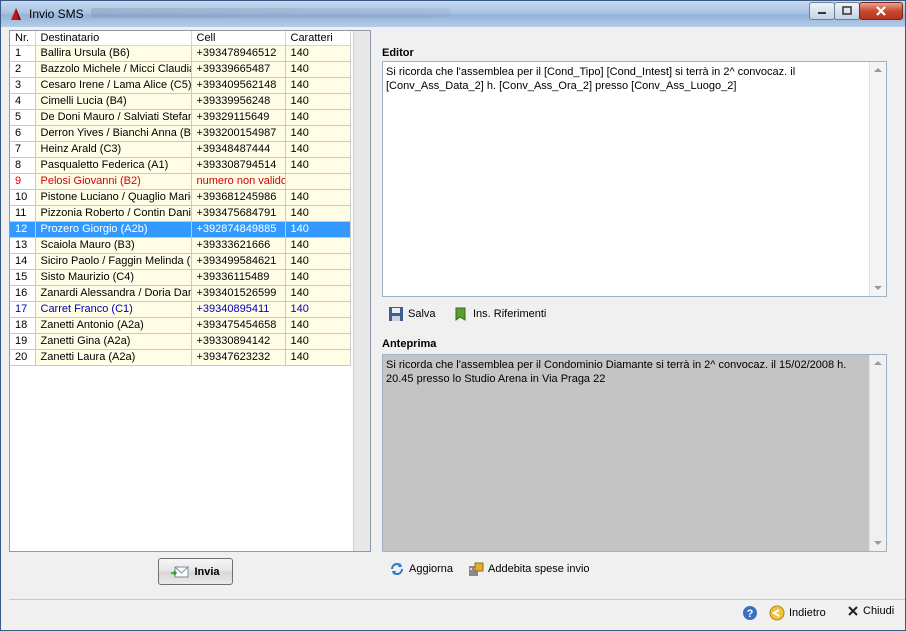 The height and width of the screenshot is (631, 906). I want to click on help-button: ?, so click(752, 613).